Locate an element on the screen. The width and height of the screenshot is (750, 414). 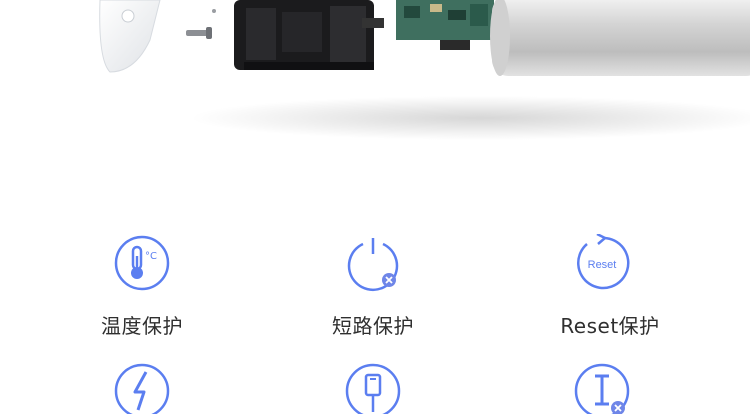
current-icon is located at coordinates (602, 388).